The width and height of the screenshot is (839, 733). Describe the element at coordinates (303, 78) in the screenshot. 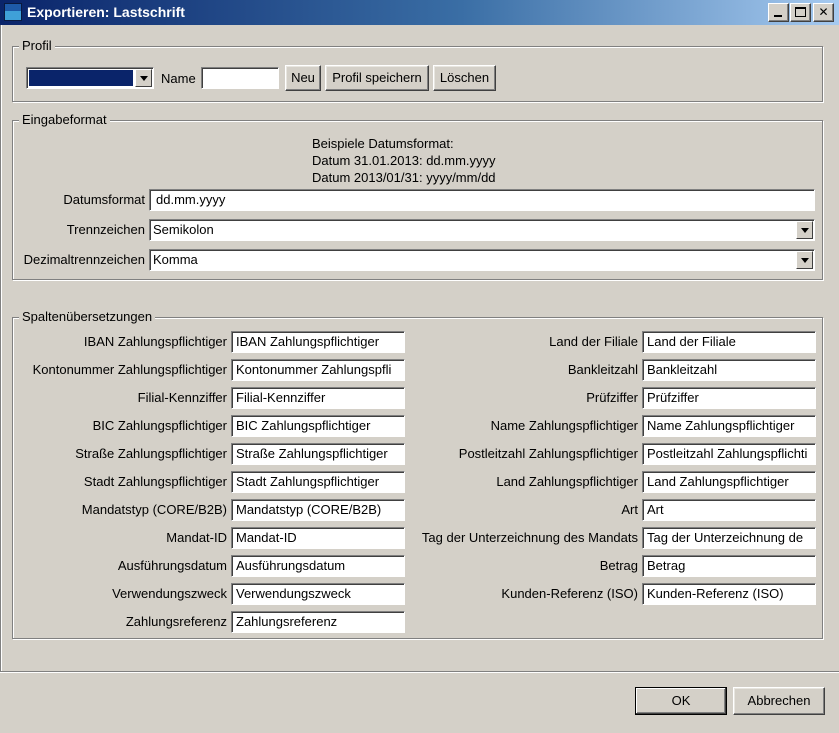

I see `new-profile-button: Neu` at that location.